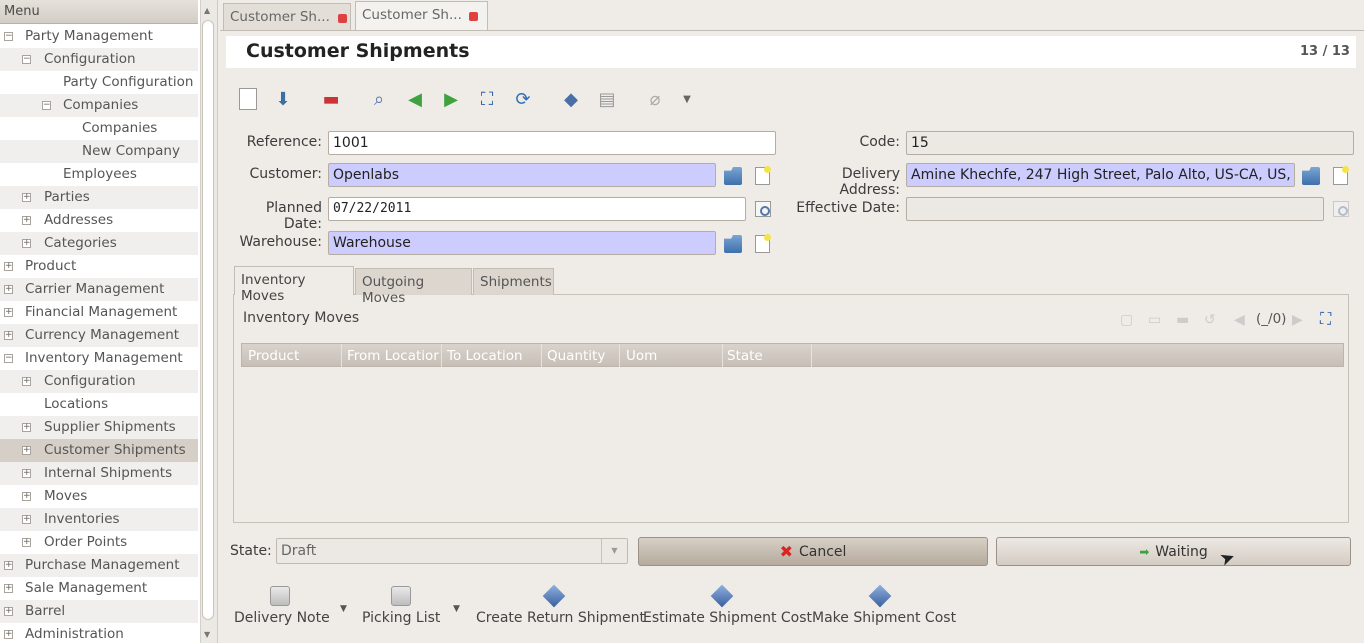 The height and width of the screenshot is (643, 1364). Describe the element at coordinates (727, 605) in the screenshot. I see `estimate-shipment-cost-button: Estimate Shipment Cost` at that location.